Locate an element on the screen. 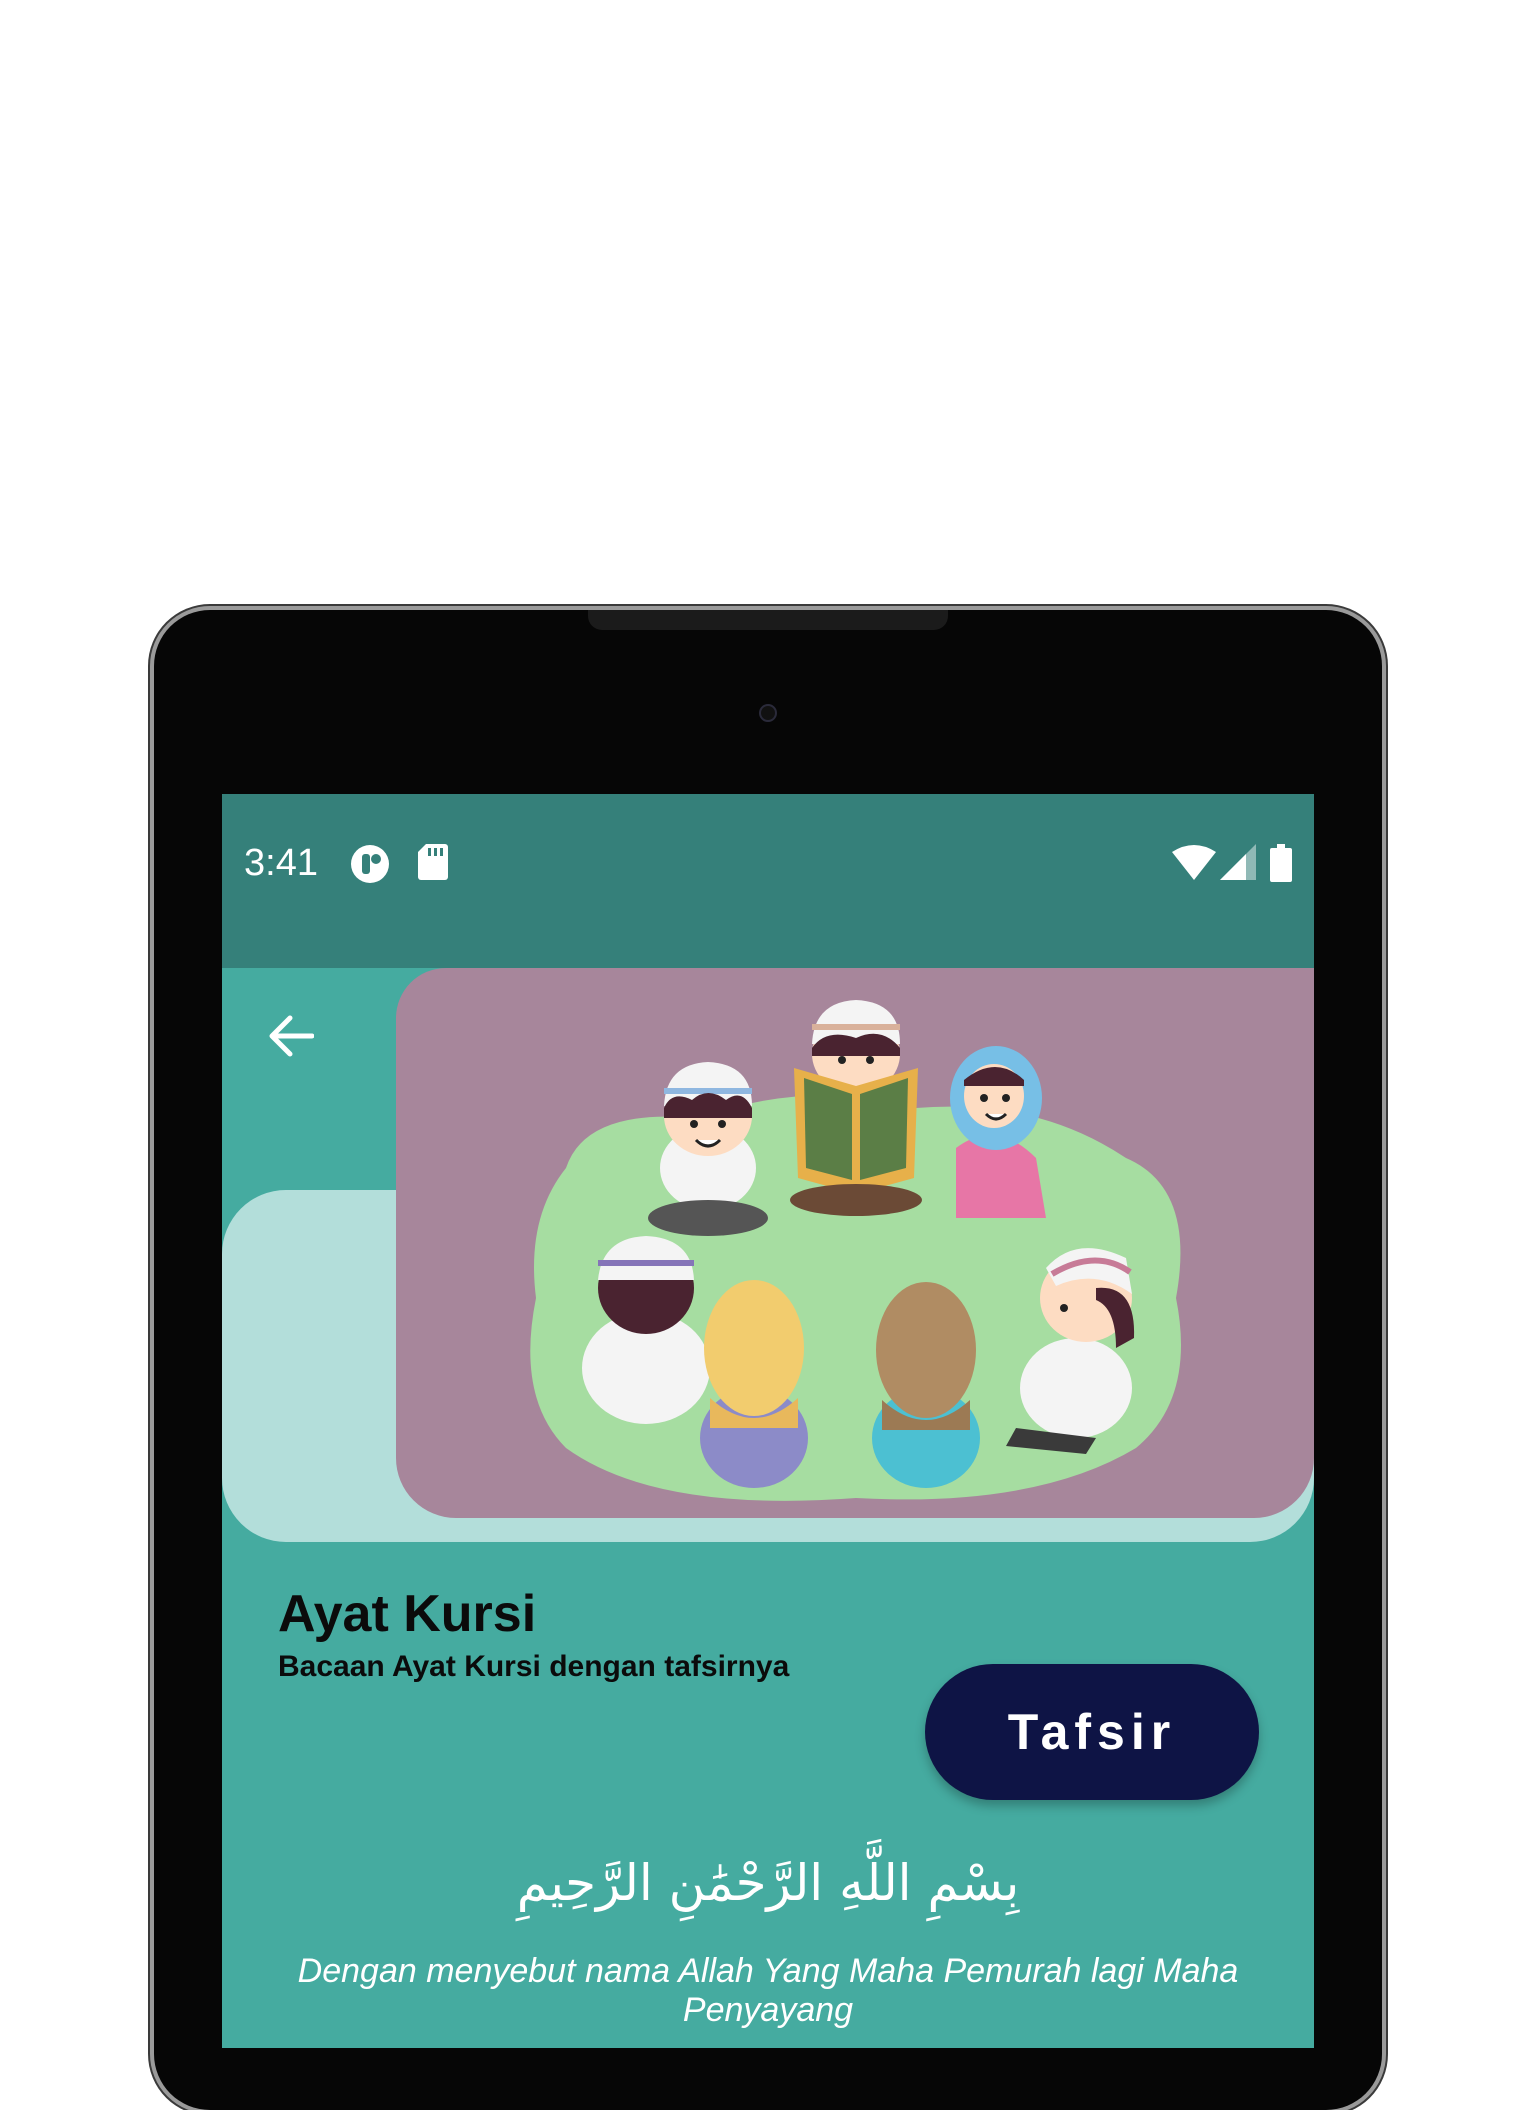 This screenshot has height=2110, width=1536. back-button is located at coordinates (290, 1036).